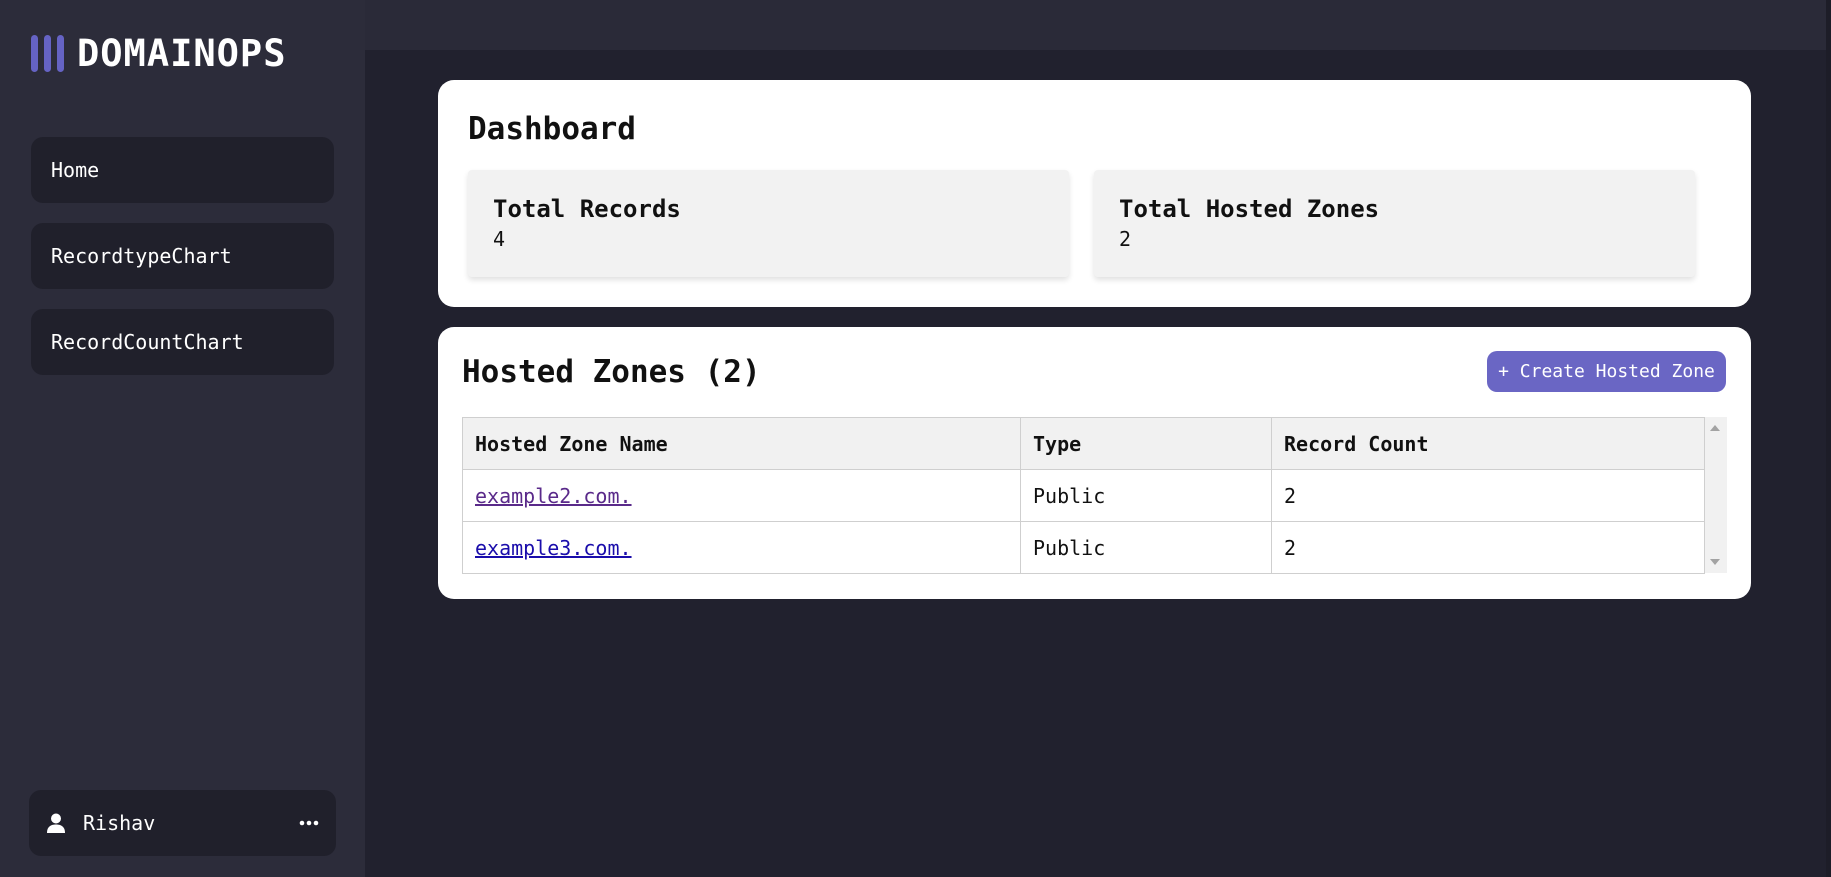  Describe the element at coordinates (611, 372) in the screenshot. I see `section-title: Hosted Zones (2)` at that location.